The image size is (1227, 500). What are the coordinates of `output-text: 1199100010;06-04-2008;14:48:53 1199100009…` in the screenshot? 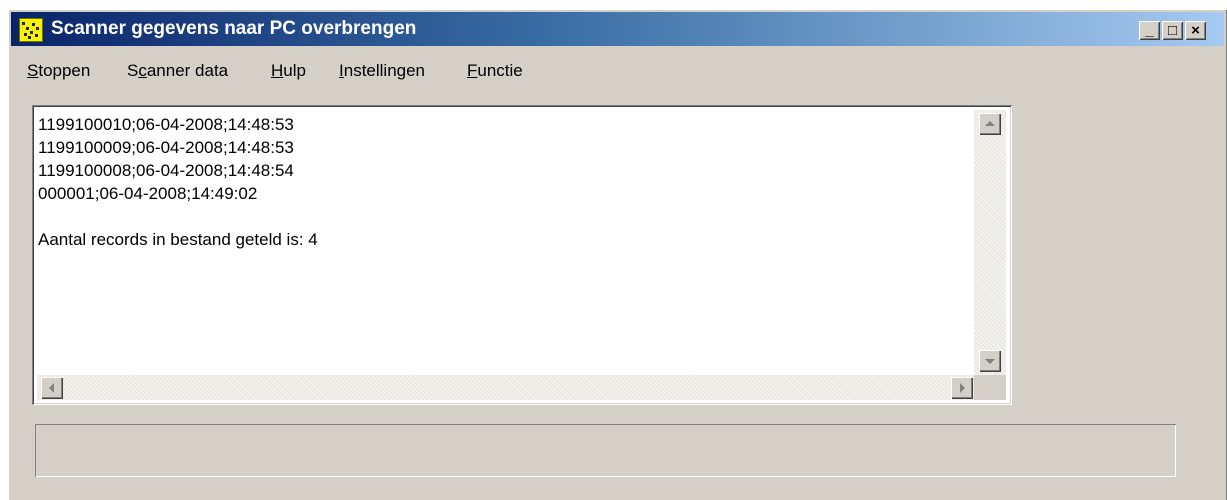 It's located at (178, 182).